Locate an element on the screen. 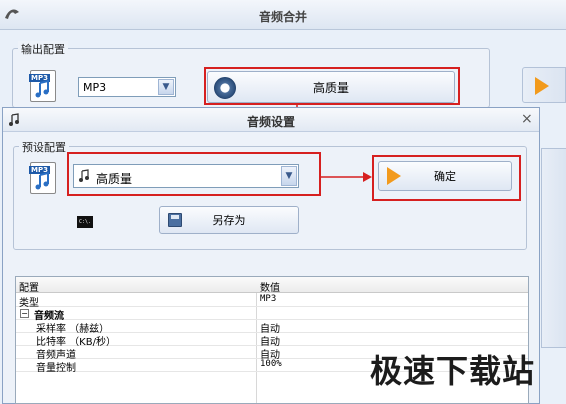 The image size is (566, 404). right-action-button is located at coordinates (544, 85).